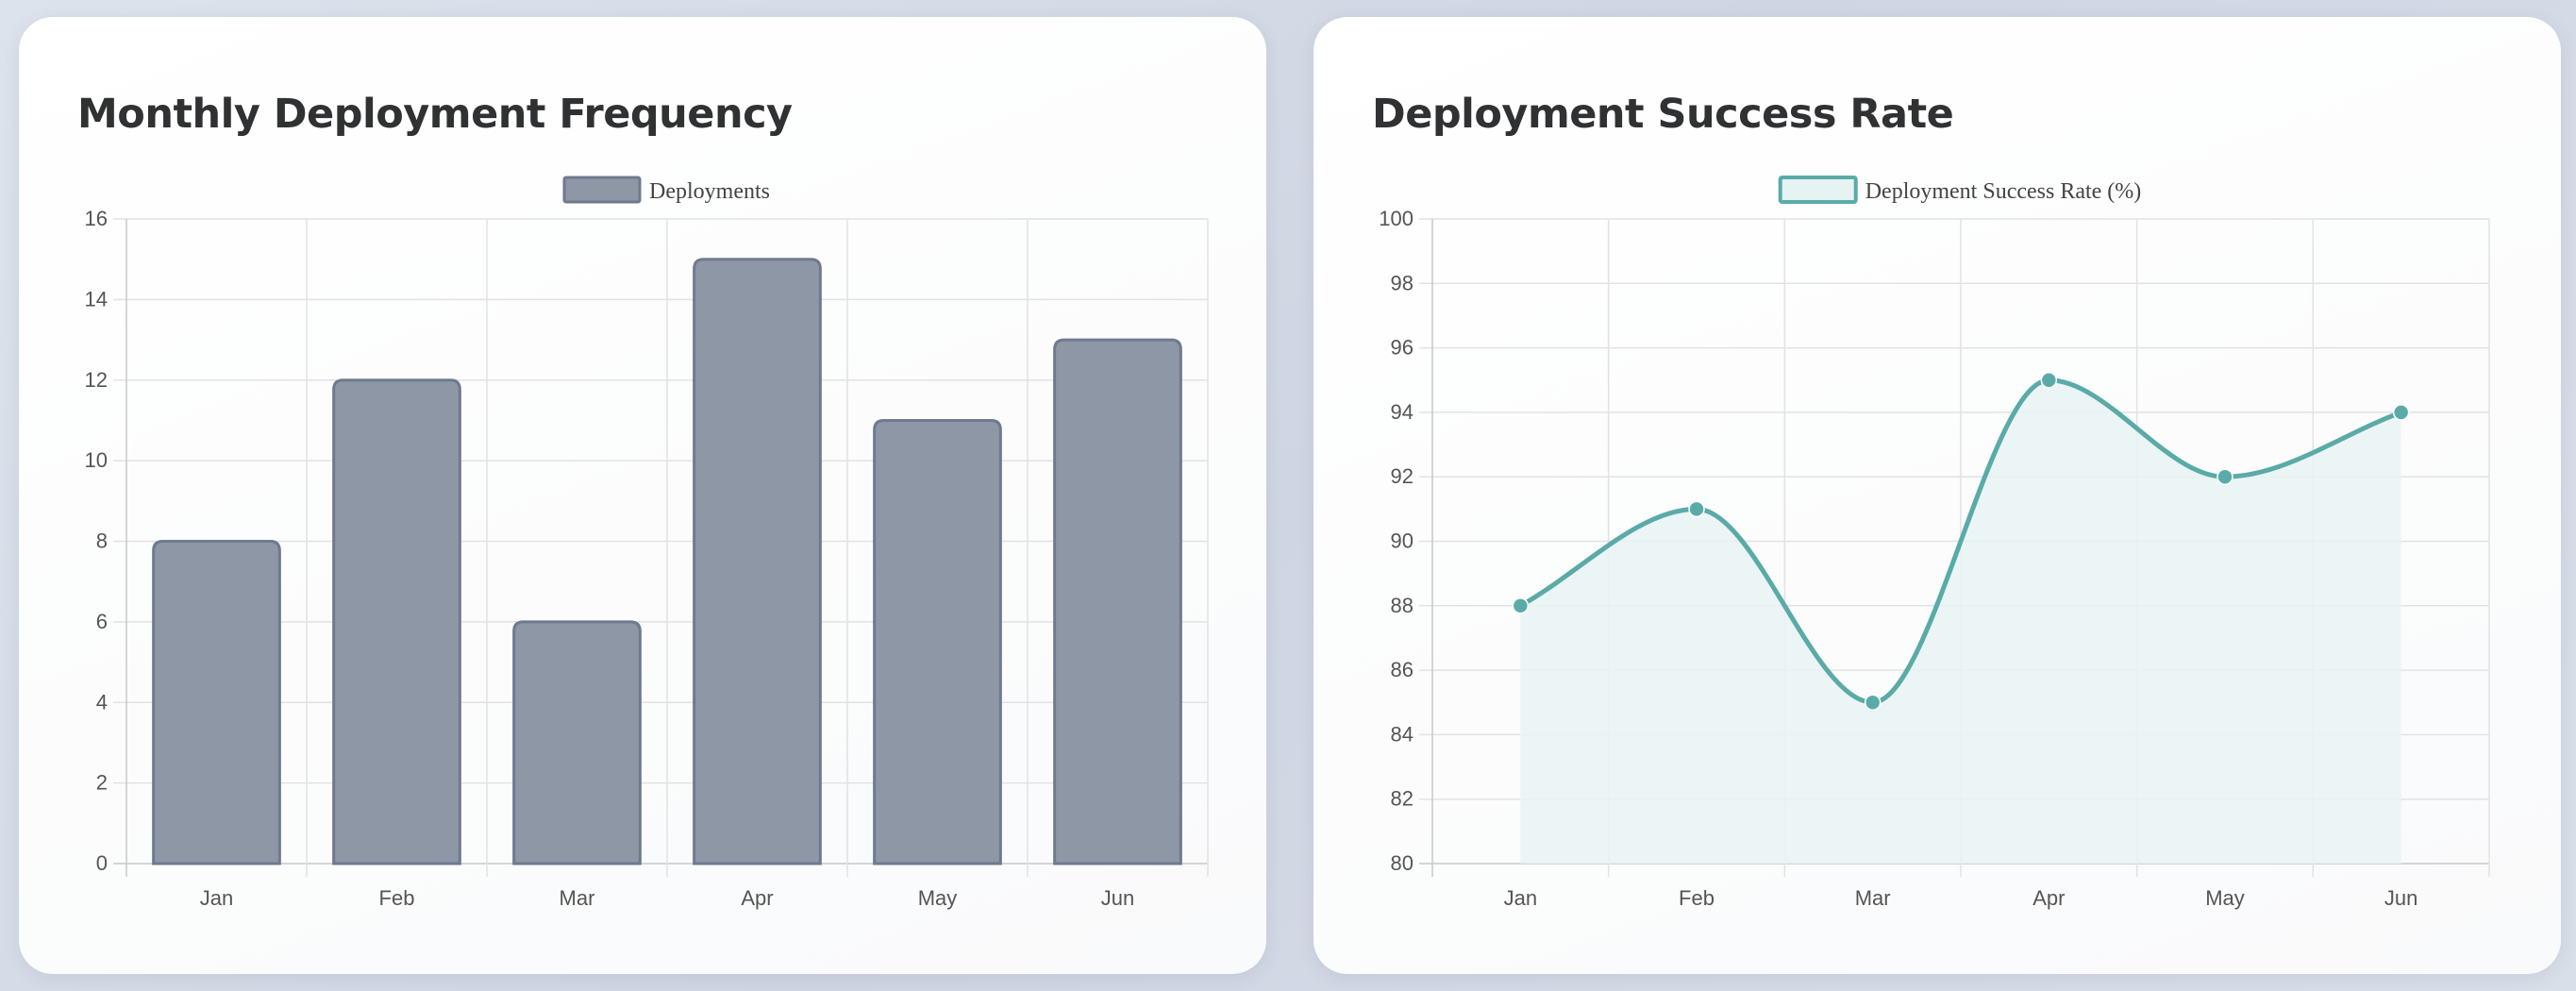 The height and width of the screenshot is (991, 2576). I want to click on y-tick-label: 0, so click(102, 863).